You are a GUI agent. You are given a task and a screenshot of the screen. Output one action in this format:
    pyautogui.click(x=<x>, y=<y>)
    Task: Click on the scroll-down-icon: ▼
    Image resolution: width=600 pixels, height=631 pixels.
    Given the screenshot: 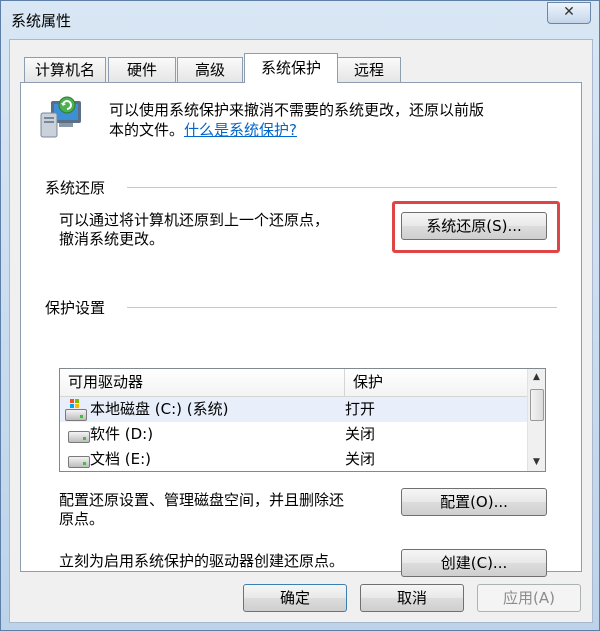 What is the action you would take?
    pyautogui.click(x=536, y=462)
    